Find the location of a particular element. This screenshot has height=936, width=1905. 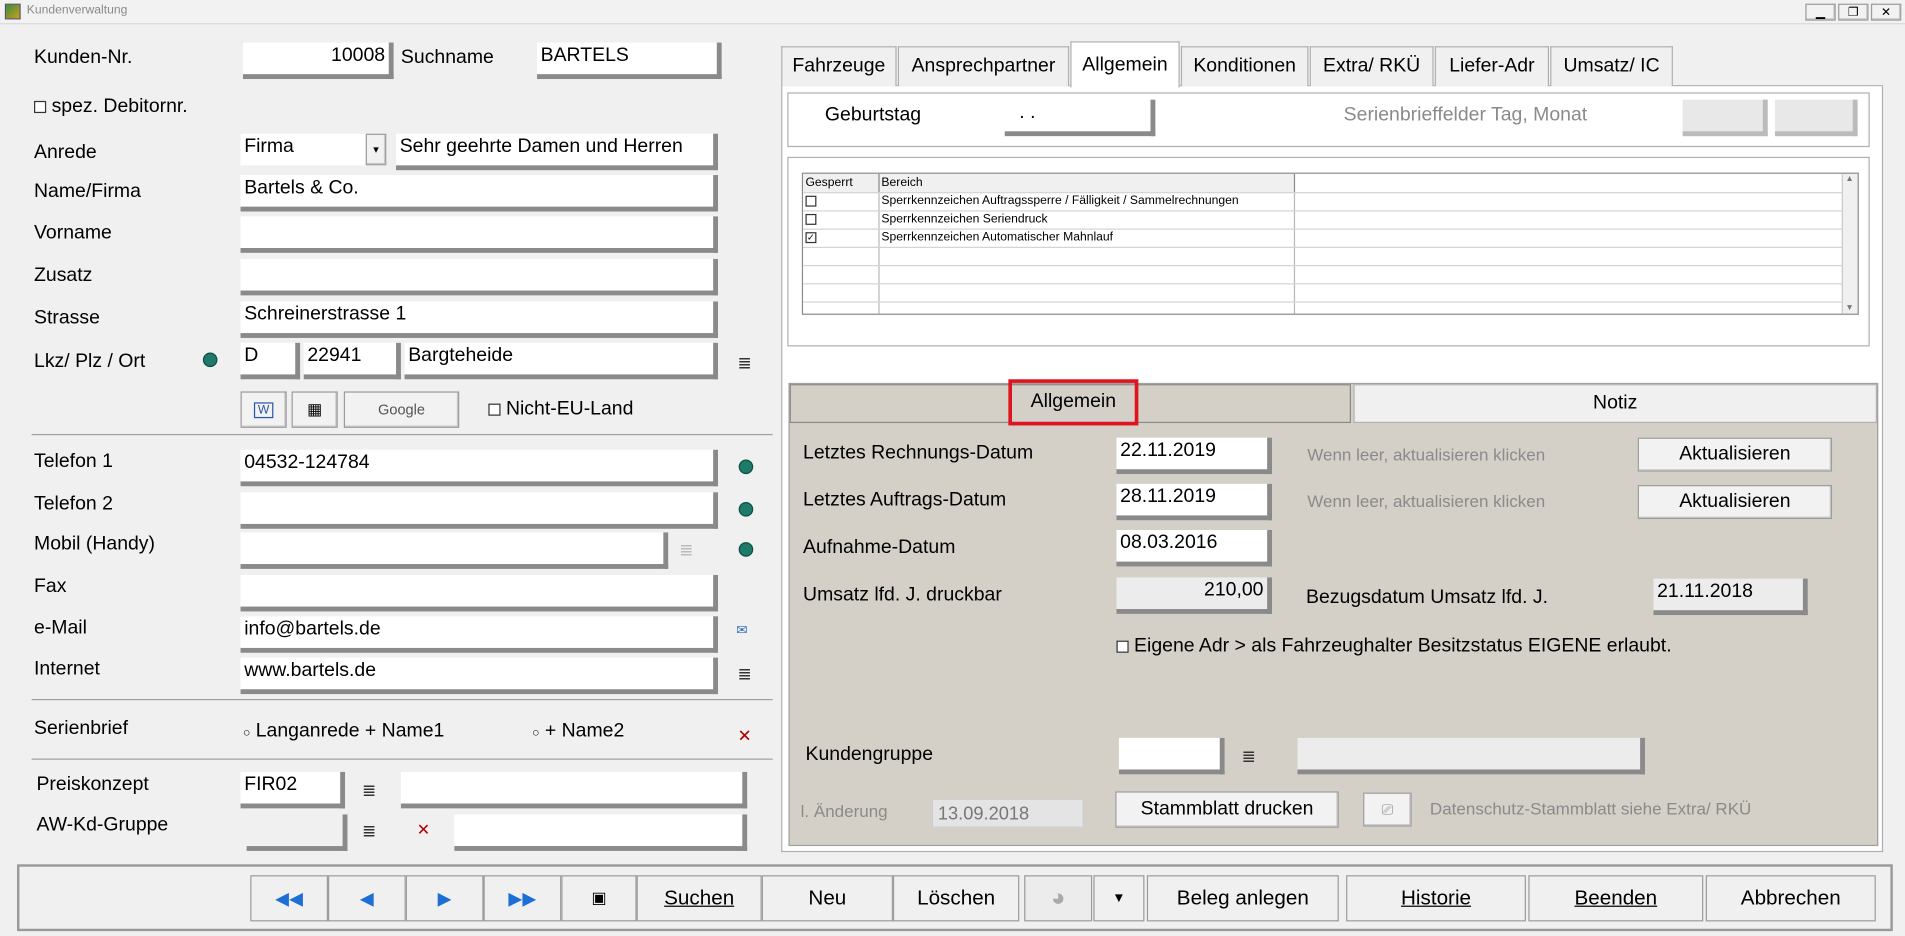

grid-scrollbar: ▲ ▼ is located at coordinates (1849, 243).